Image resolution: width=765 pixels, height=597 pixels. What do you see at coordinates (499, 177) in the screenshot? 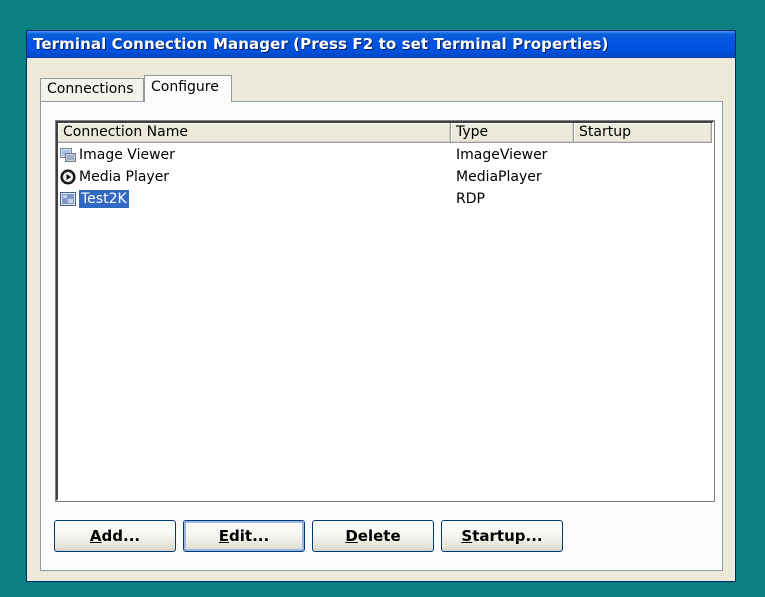
I see `list-item-type: MediaPlayer` at bounding box center [499, 177].